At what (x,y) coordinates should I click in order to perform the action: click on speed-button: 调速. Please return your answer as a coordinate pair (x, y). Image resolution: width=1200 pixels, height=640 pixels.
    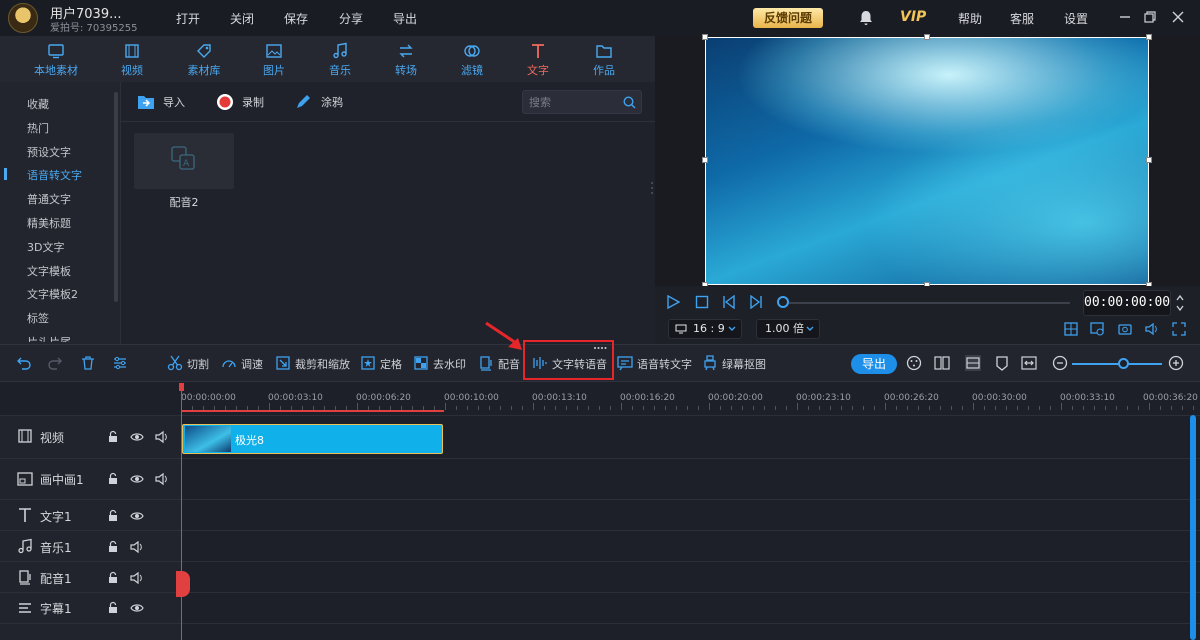
    Looking at the image, I should click on (252, 364).